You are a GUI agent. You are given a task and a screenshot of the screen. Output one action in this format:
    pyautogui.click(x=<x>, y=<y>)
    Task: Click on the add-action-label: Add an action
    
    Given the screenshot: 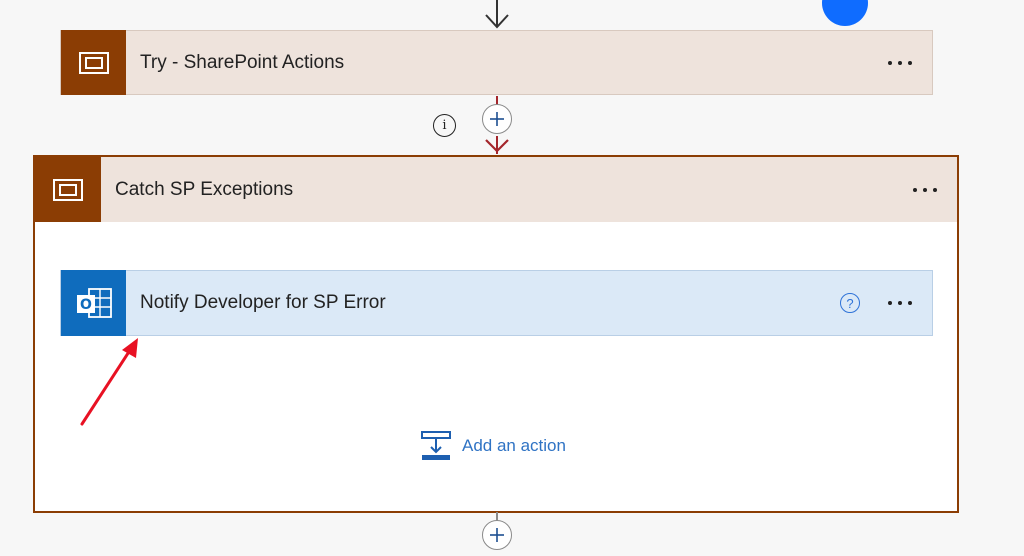 What is the action you would take?
    pyautogui.click(x=514, y=445)
    